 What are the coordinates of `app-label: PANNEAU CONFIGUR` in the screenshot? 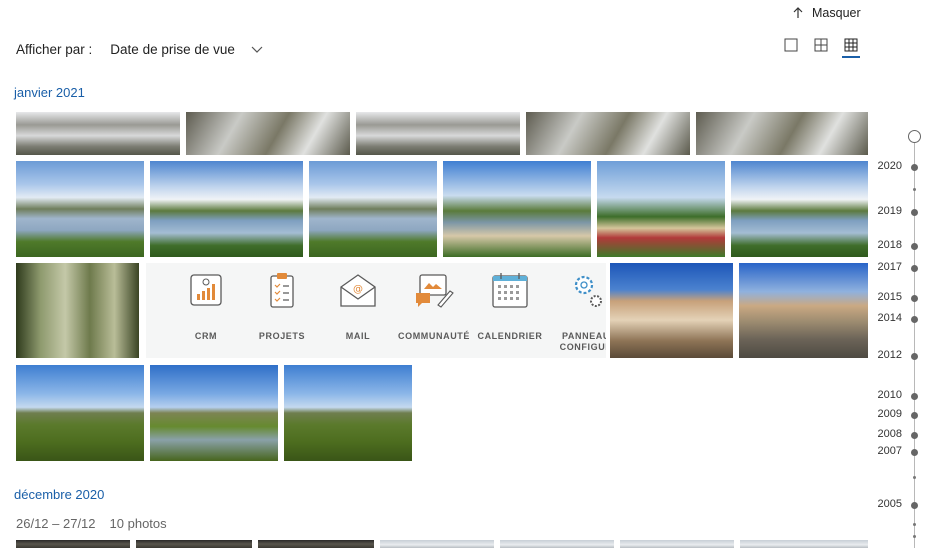 It's located at (582, 341).